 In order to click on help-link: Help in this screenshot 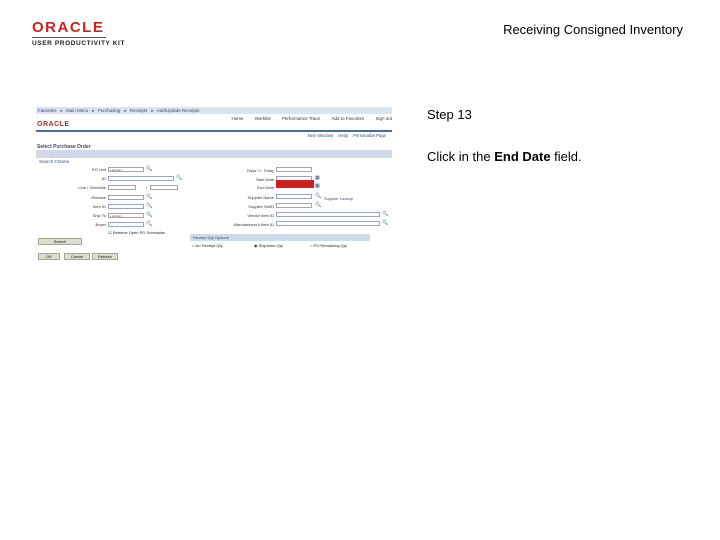, I will do `click(342, 135)`.